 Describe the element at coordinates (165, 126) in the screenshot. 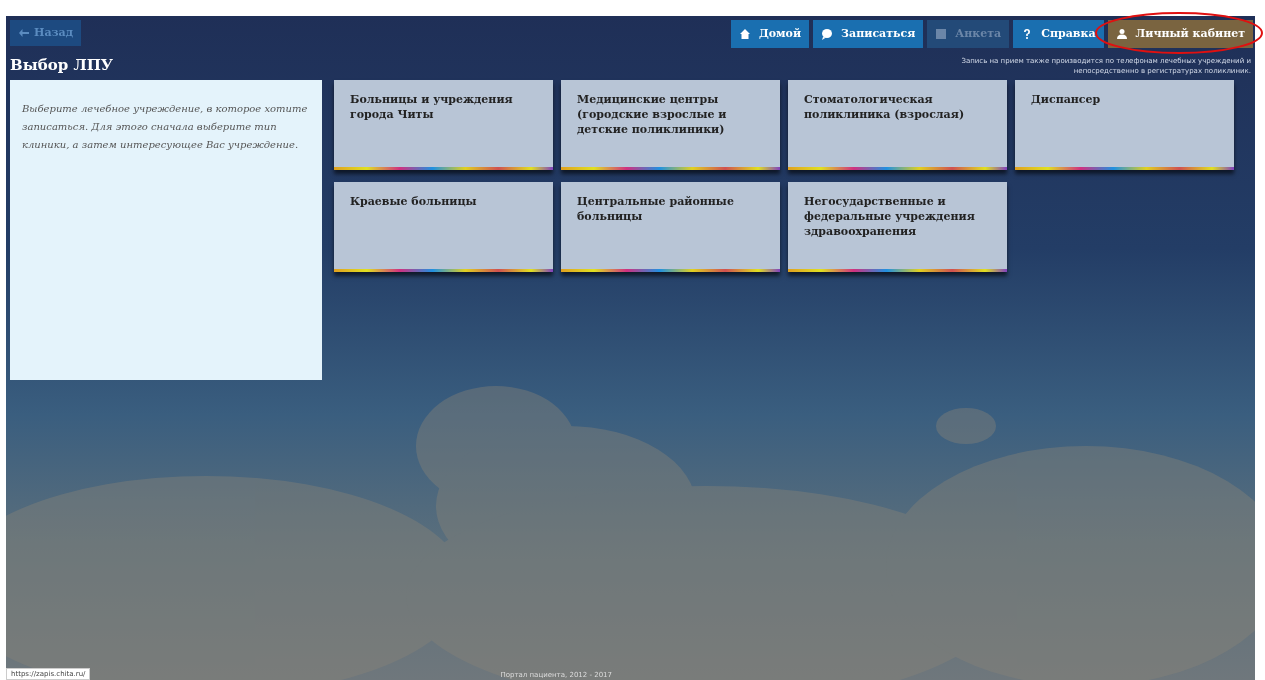

I see `hint-text: Выберите лечебное учреждение, в которое хотите записаться. Для этого сначала выберите тип клиники, а затем интересующее Вас учреждение.` at that location.